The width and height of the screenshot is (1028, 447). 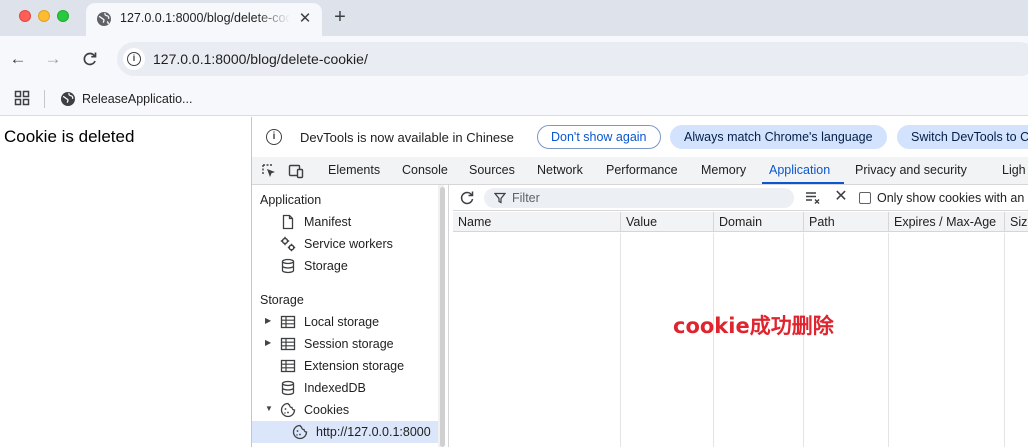 I want to click on sidebar-section-storage: Storage, so click(x=282, y=300).